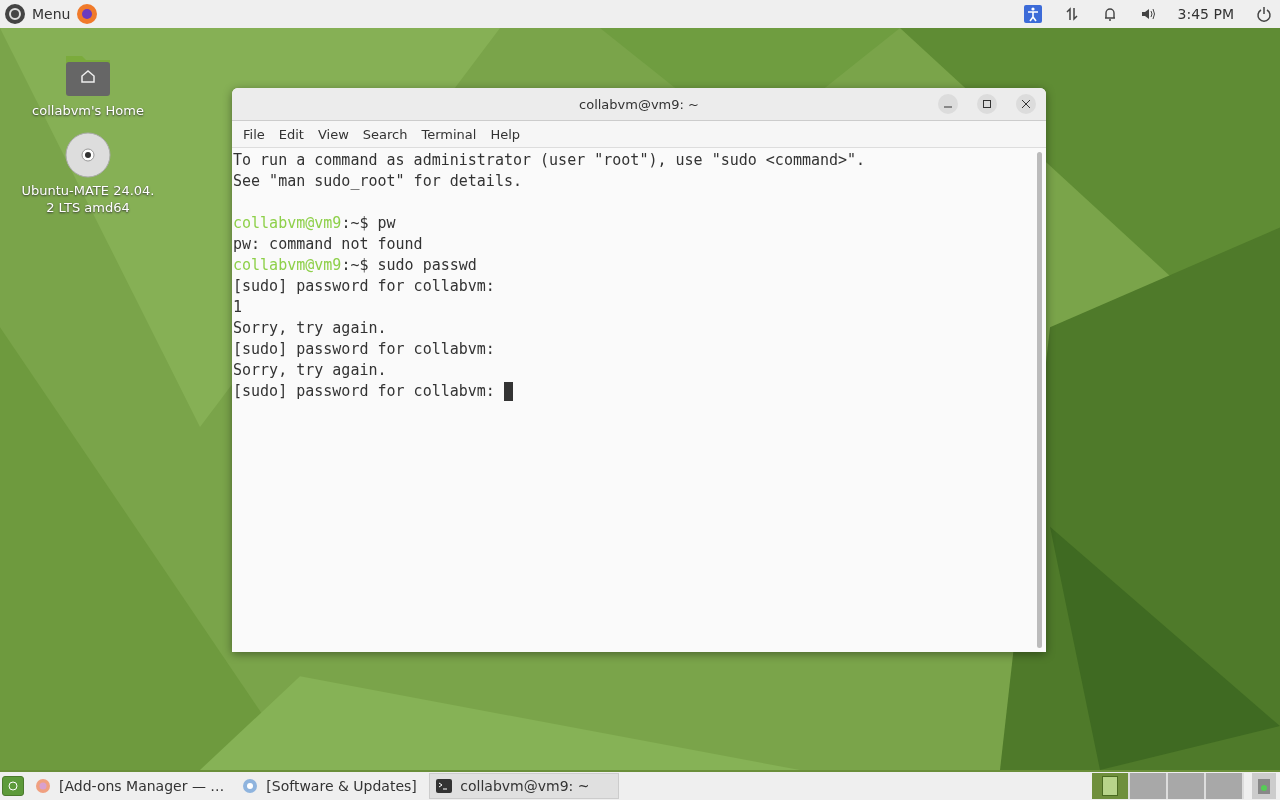 This screenshot has width=1280, height=800. What do you see at coordinates (254, 134) in the screenshot?
I see `menu-item: File` at bounding box center [254, 134].